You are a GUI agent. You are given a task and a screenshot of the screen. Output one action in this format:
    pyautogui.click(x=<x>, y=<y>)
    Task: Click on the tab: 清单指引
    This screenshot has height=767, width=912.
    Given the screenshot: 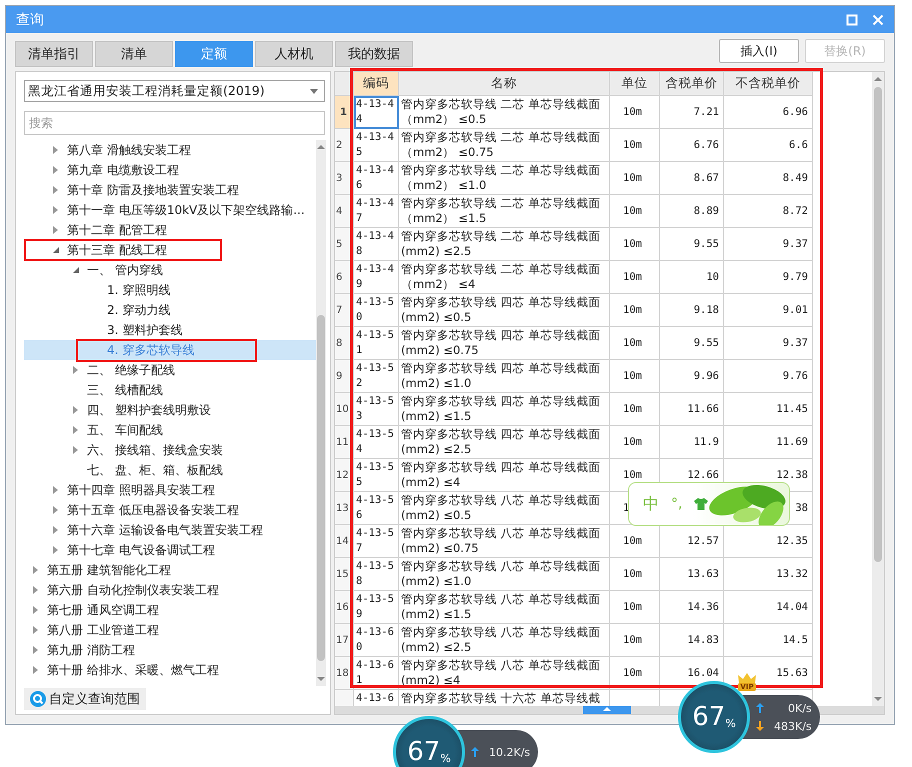 What is the action you would take?
    pyautogui.click(x=54, y=54)
    